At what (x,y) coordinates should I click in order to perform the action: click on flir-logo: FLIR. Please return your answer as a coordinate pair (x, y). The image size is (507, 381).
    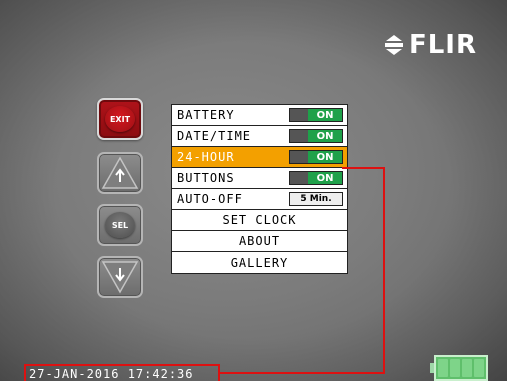
    Looking at the image, I should click on (430, 45).